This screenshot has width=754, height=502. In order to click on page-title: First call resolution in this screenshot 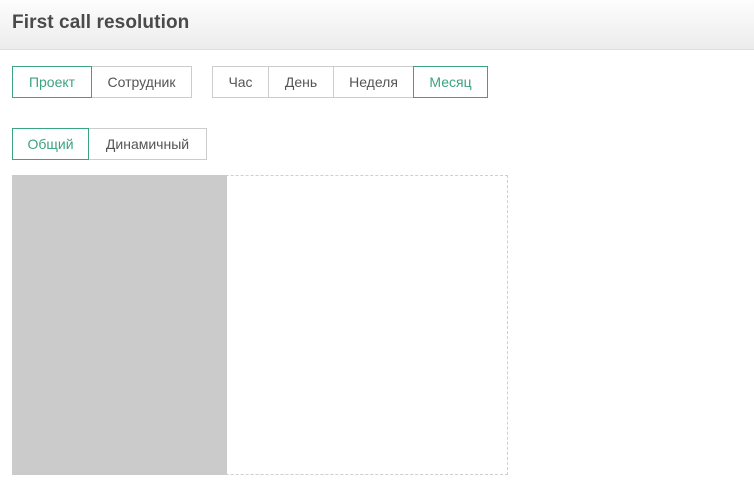, I will do `click(101, 22)`.